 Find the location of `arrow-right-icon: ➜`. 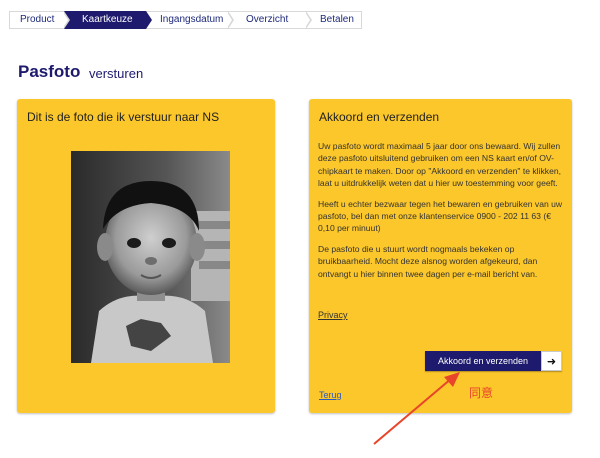

arrow-right-icon: ➜ is located at coordinates (551, 361).